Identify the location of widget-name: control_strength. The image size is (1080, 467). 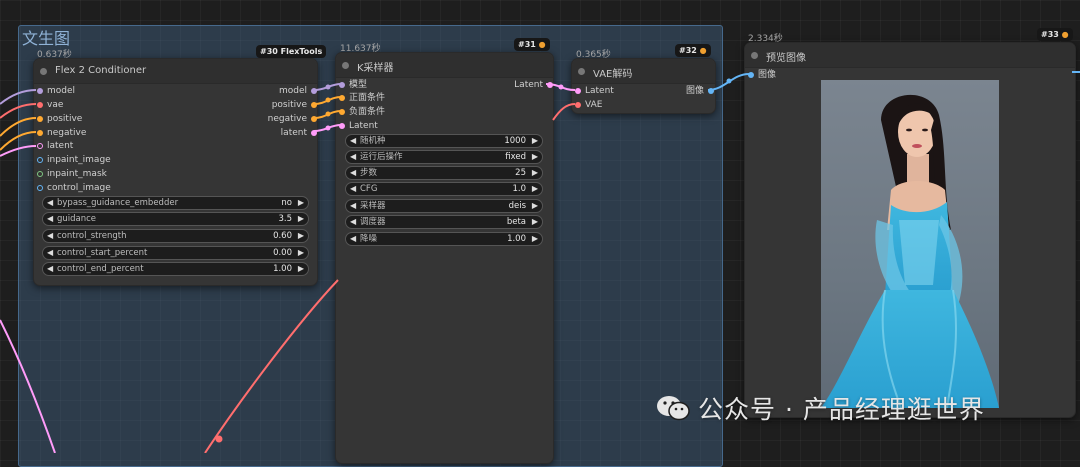
(92, 236).